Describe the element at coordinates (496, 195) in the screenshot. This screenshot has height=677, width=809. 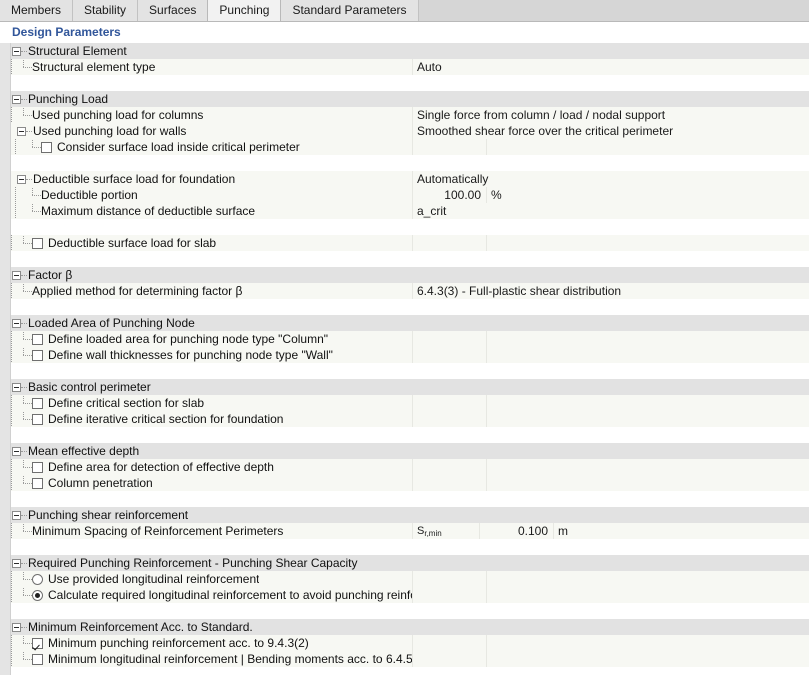
I see `row-unit: %` at that location.